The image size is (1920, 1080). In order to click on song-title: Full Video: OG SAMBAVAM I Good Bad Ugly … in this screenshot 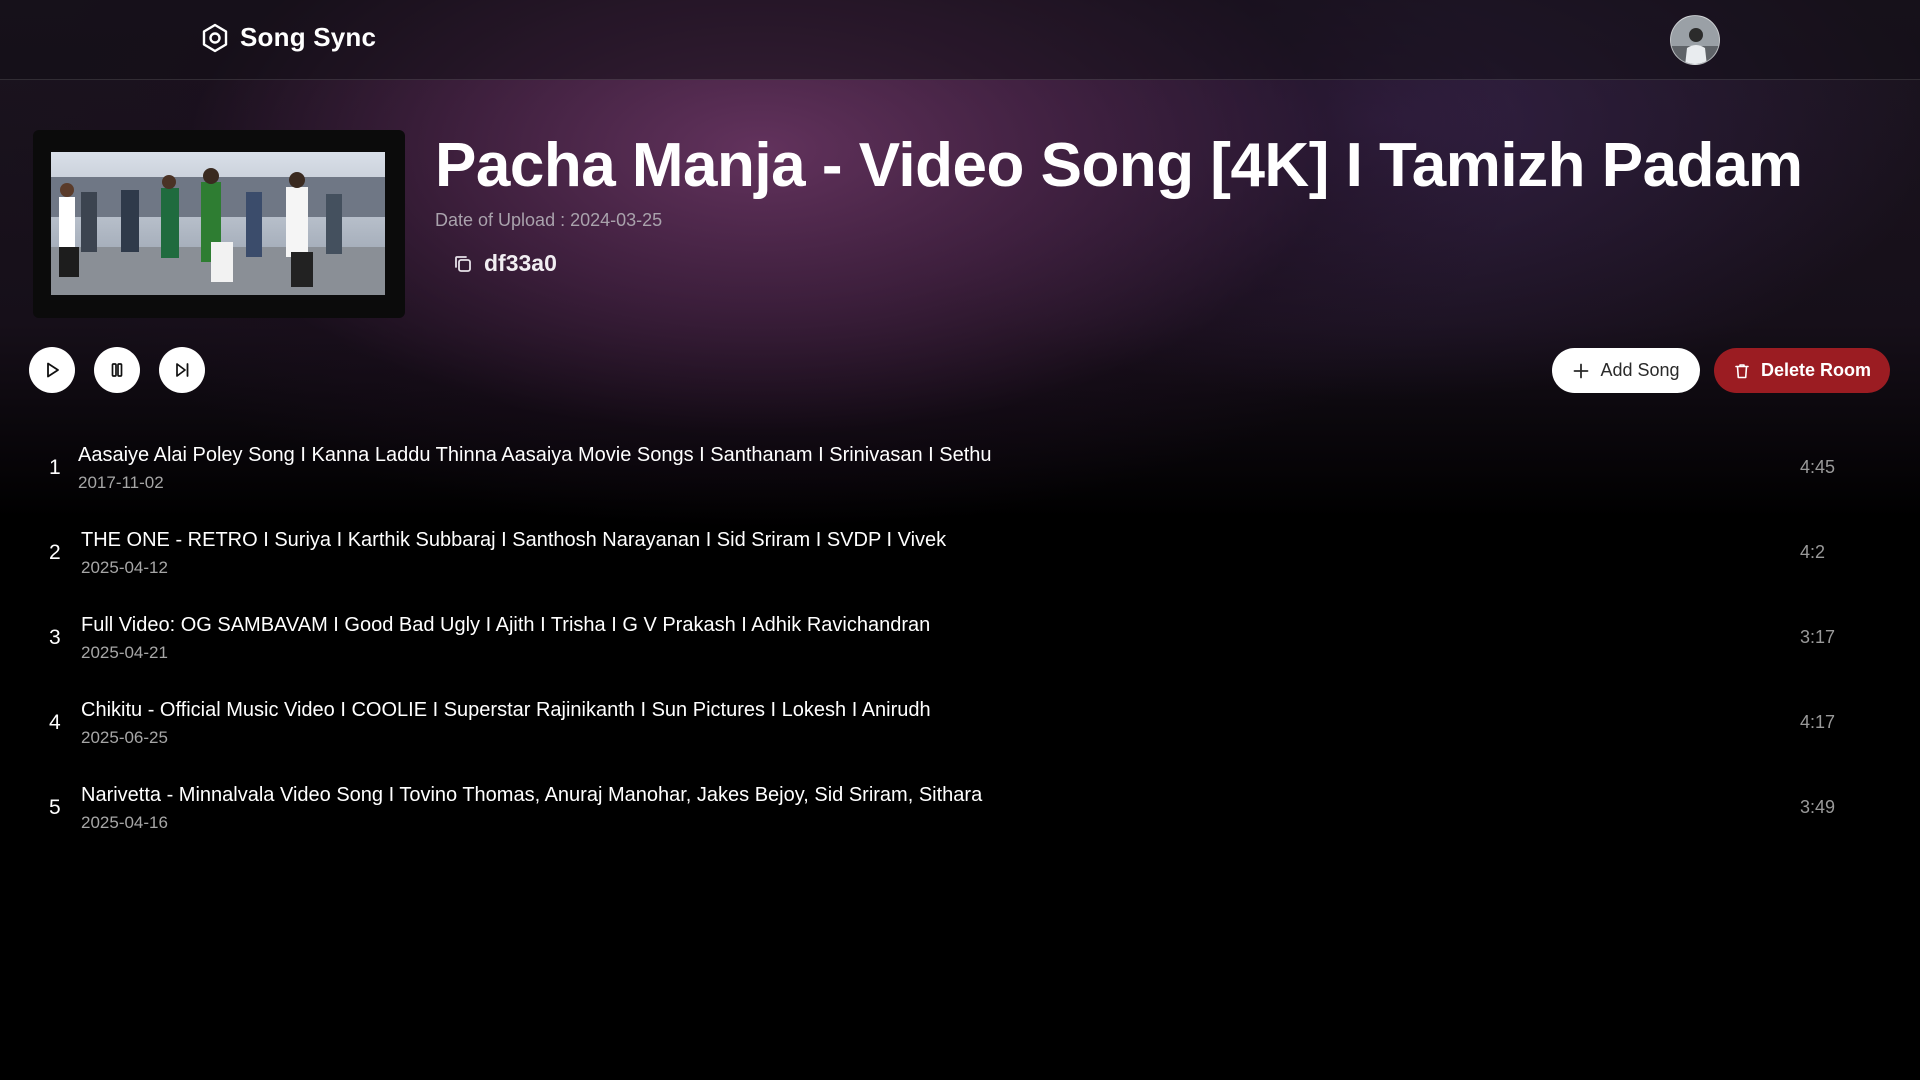, I will do `click(506, 625)`.